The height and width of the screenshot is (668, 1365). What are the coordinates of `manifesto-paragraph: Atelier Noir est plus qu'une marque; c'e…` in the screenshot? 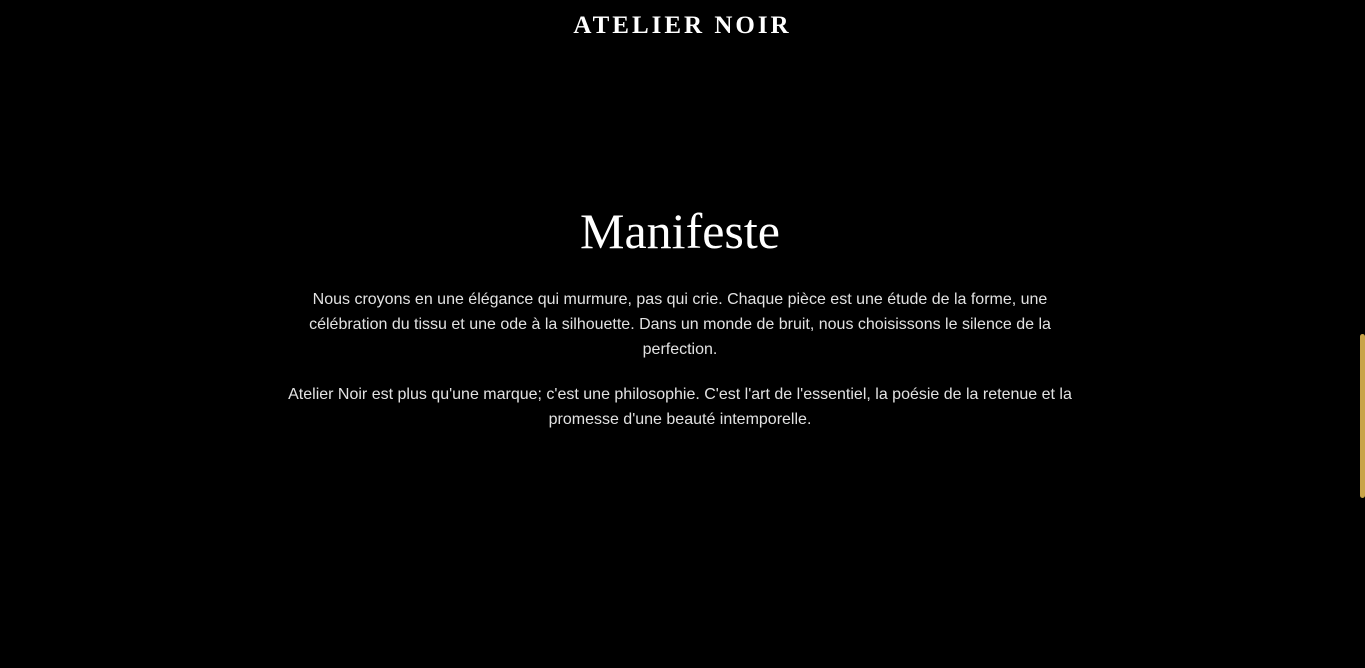 It's located at (680, 407).